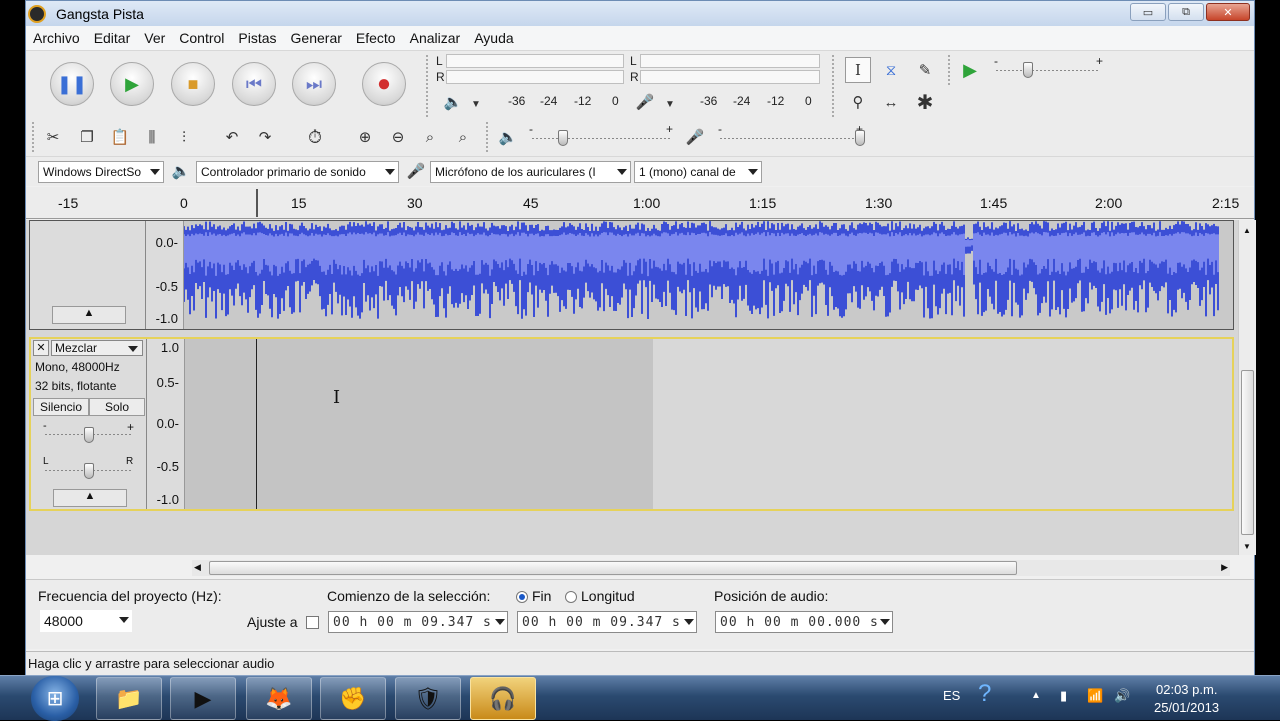 Image resolution: width=1280 pixels, height=721 pixels. What do you see at coordinates (88, 275) in the screenshot?
I see `track-1-info-panel: ▲` at bounding box center [88, 275].